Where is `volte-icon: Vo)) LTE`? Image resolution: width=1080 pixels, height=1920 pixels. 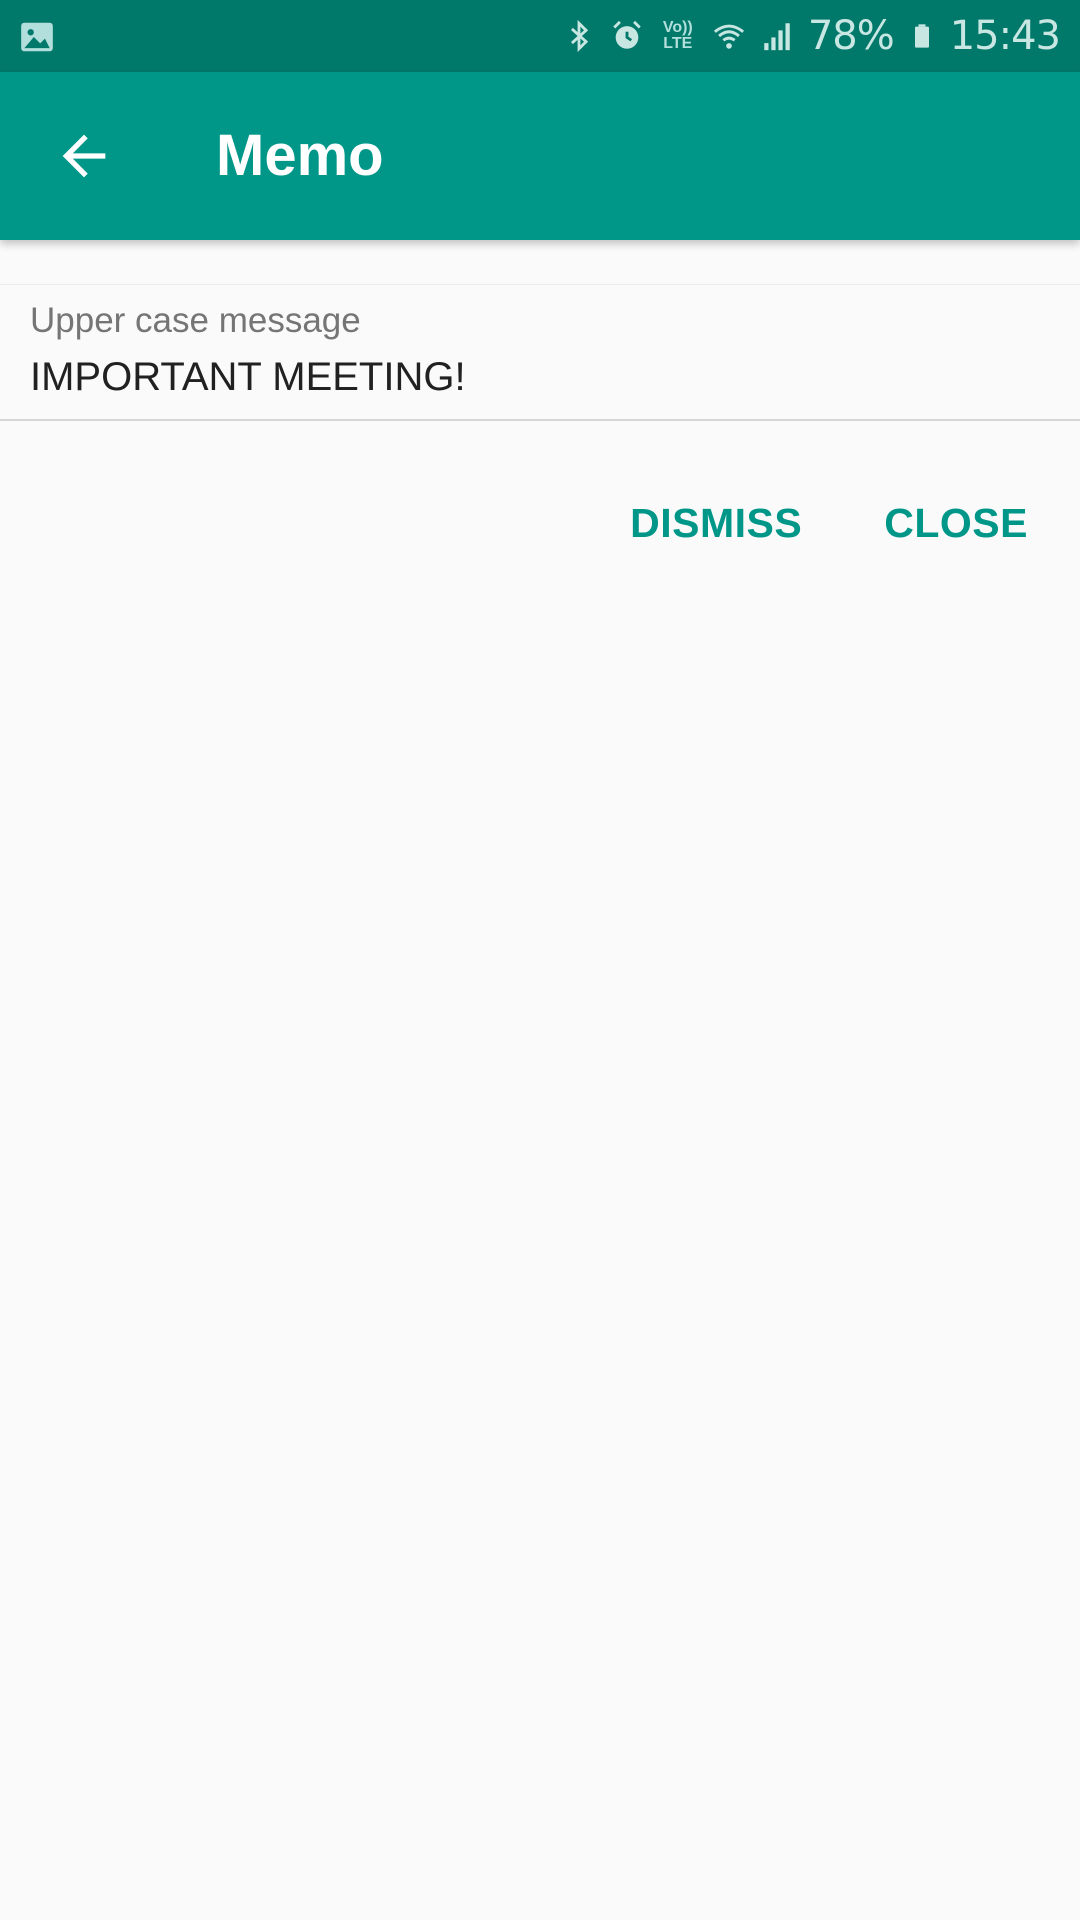 volte-icon: Vo)) LTE is located at coordinates (678, 36).